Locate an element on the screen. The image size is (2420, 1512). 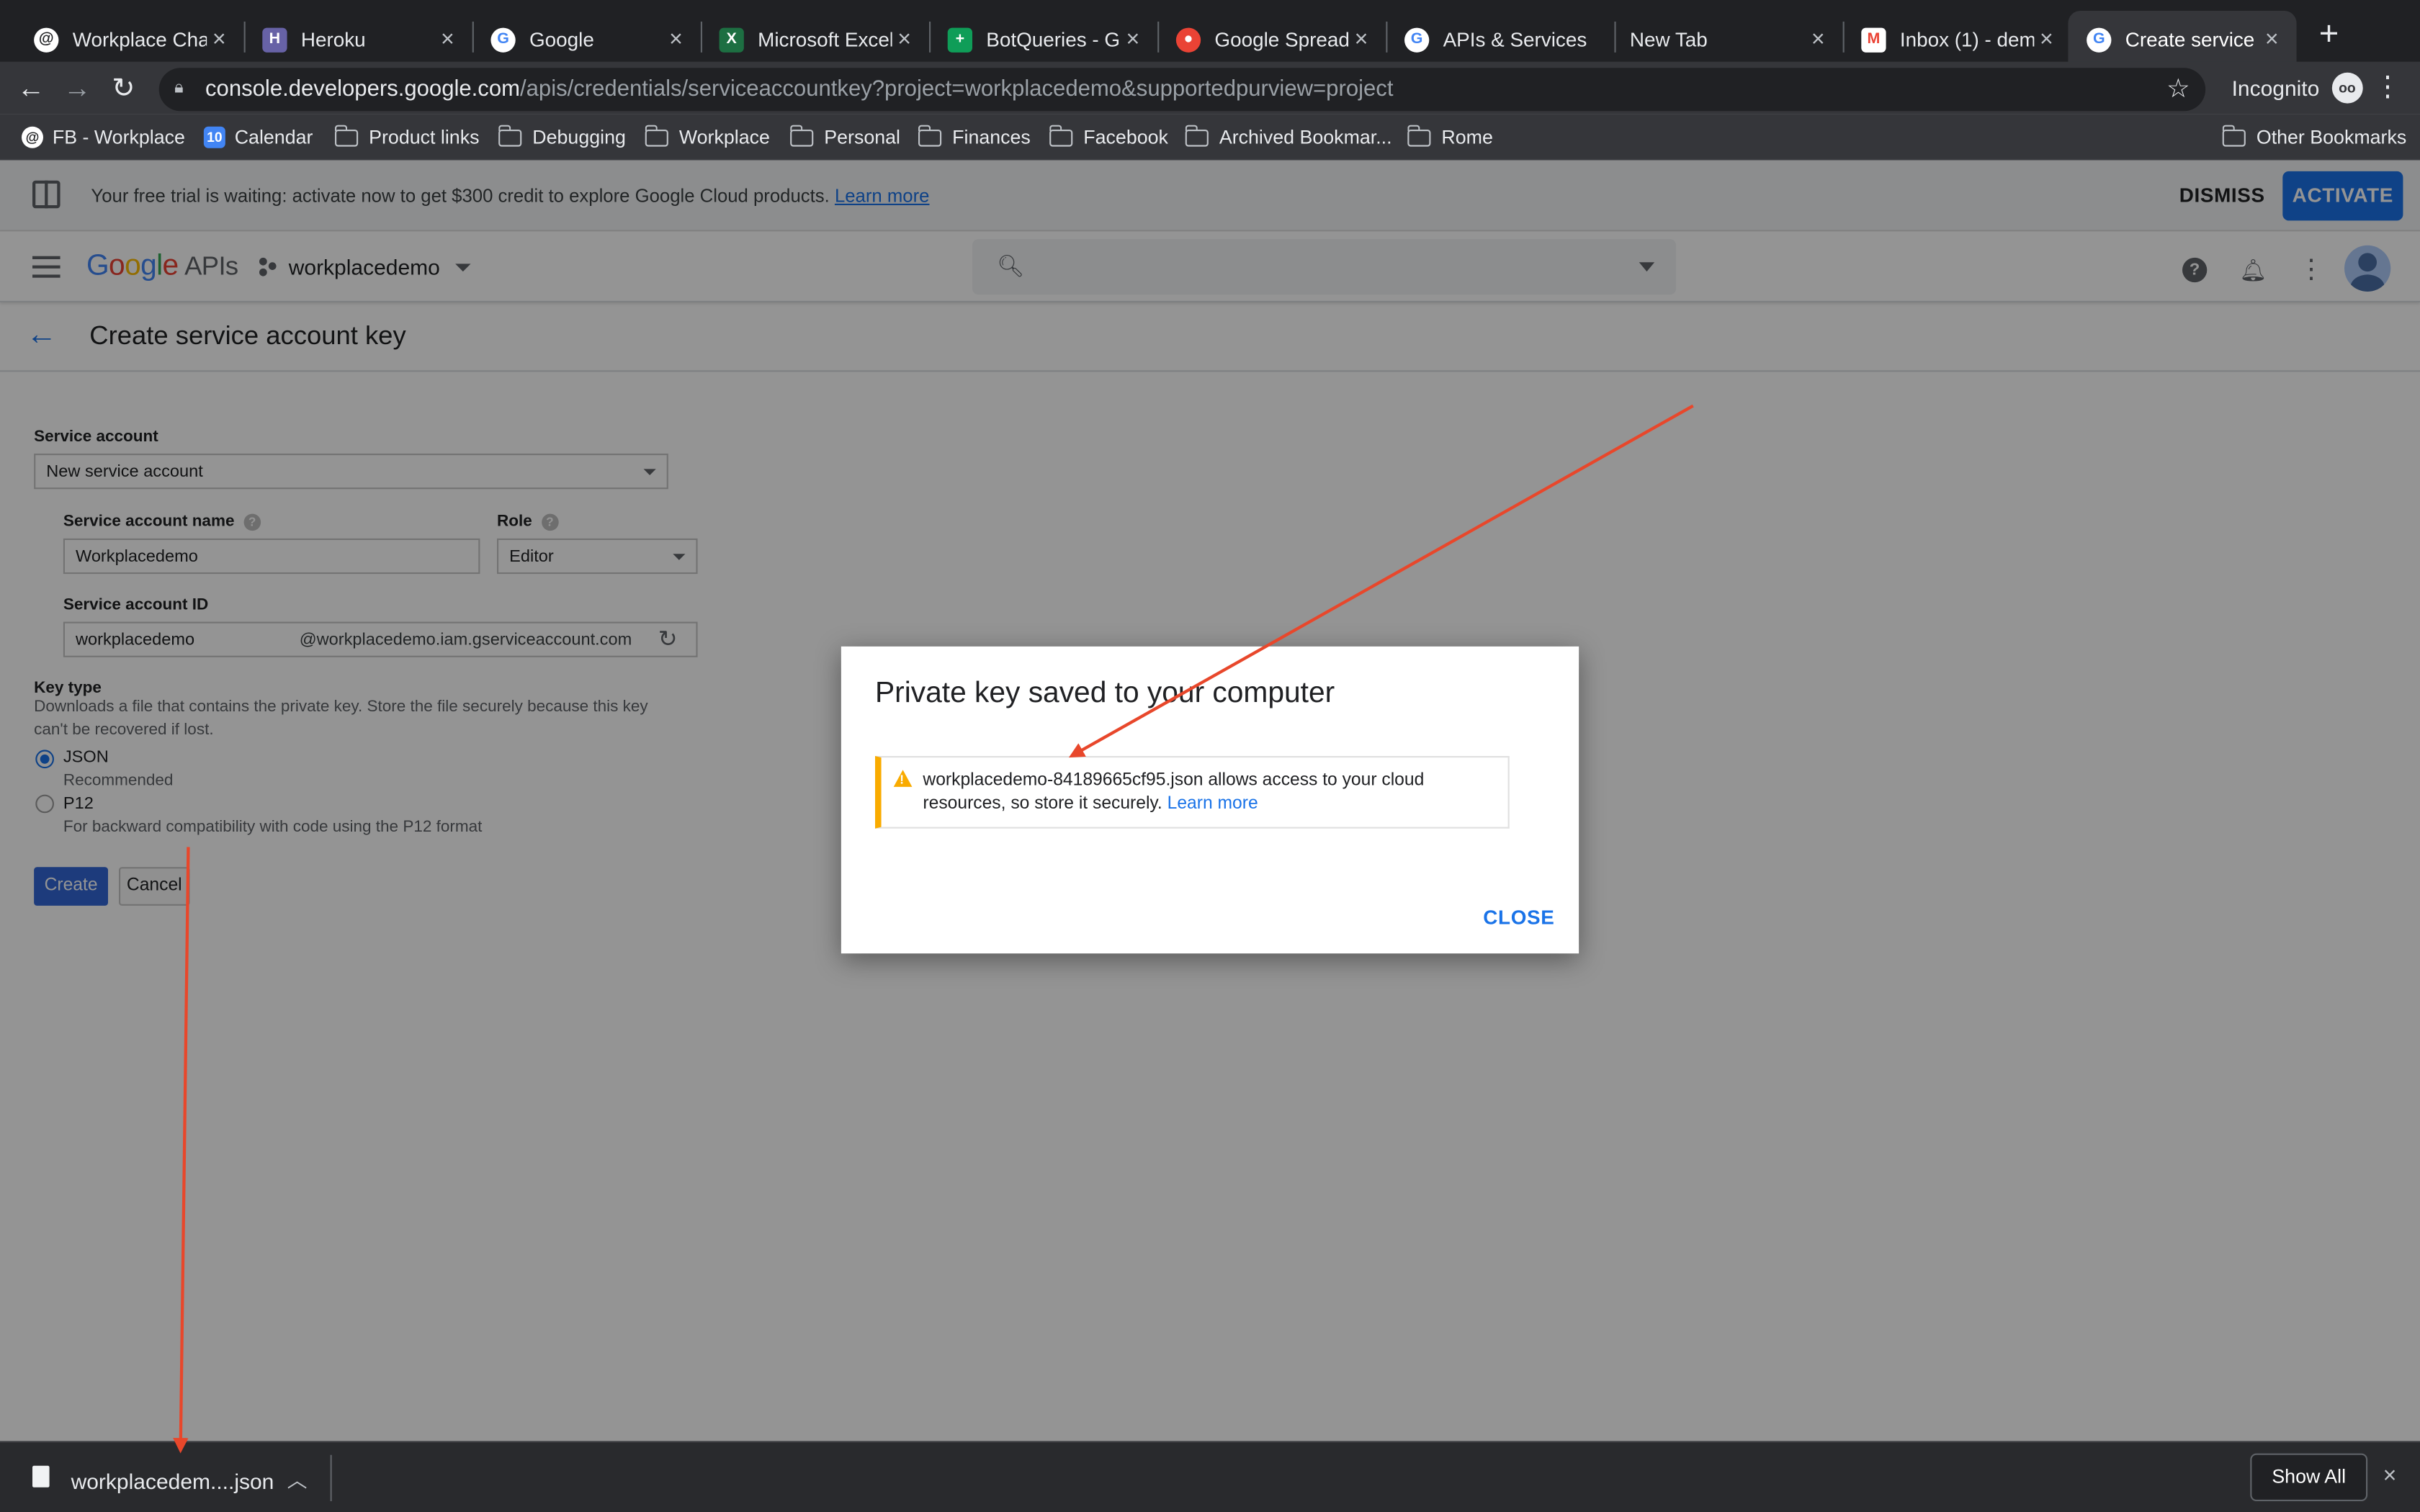
incognito-icon: oo is located at coordinates (2347, 88).